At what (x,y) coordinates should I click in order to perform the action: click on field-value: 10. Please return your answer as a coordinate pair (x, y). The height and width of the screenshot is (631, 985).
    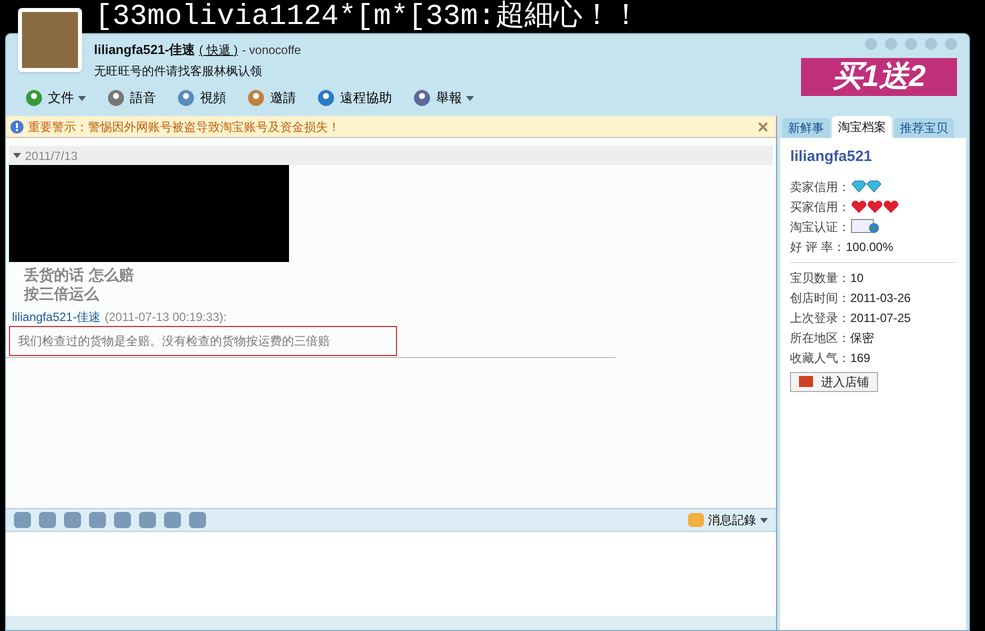
    Looking at the image, I should click on (857, 278).